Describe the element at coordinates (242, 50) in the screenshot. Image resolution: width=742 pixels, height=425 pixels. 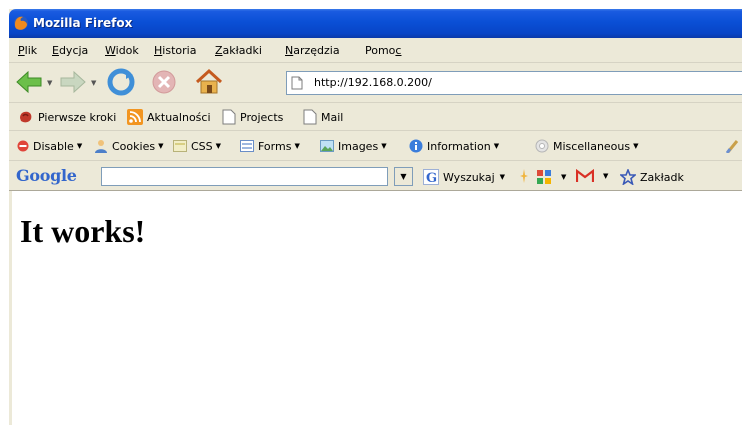
I see `menu-bookmarks-label: akładki` at that location.